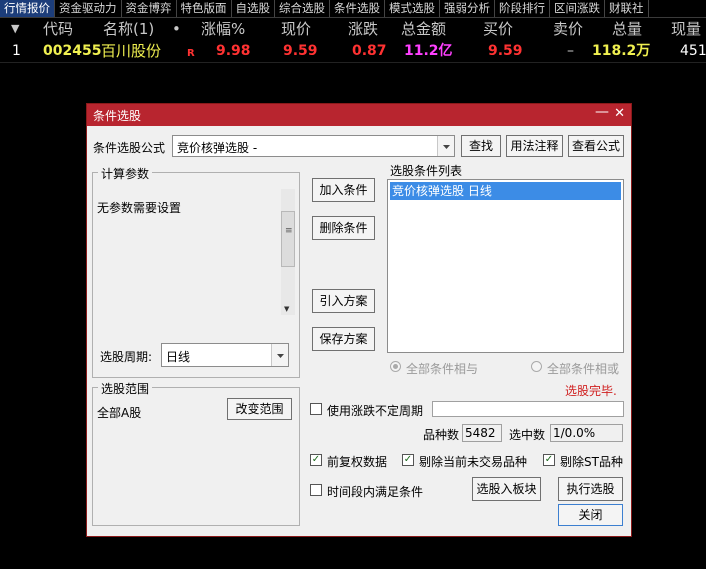 The width and height of the screenshot is (706, 569). What do you see at coordinates (473, 462) in the screenshot?
I see `exclude-untraded-label: 剔除当前未交易品种` at bounding box center [473, 462].